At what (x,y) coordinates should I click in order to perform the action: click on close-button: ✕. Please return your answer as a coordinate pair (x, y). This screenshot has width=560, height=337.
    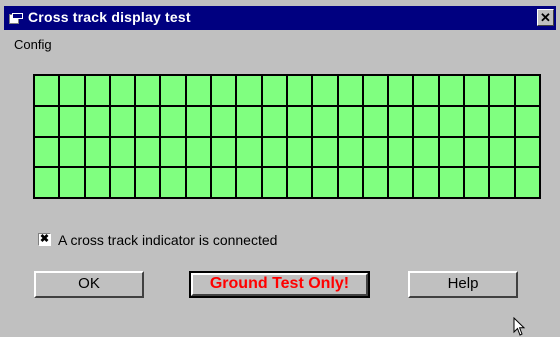
    Looking at the image, I should click on (545, 17).